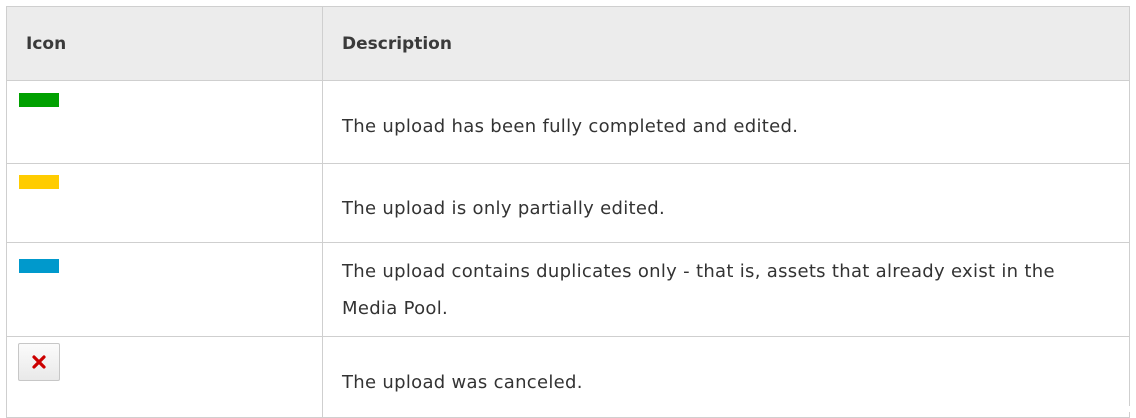 The height and width of the screenshot is (418, 1136). Describe the element at coordinates (568, 409) in the screenshot. I see `table-cutoff` at that location.